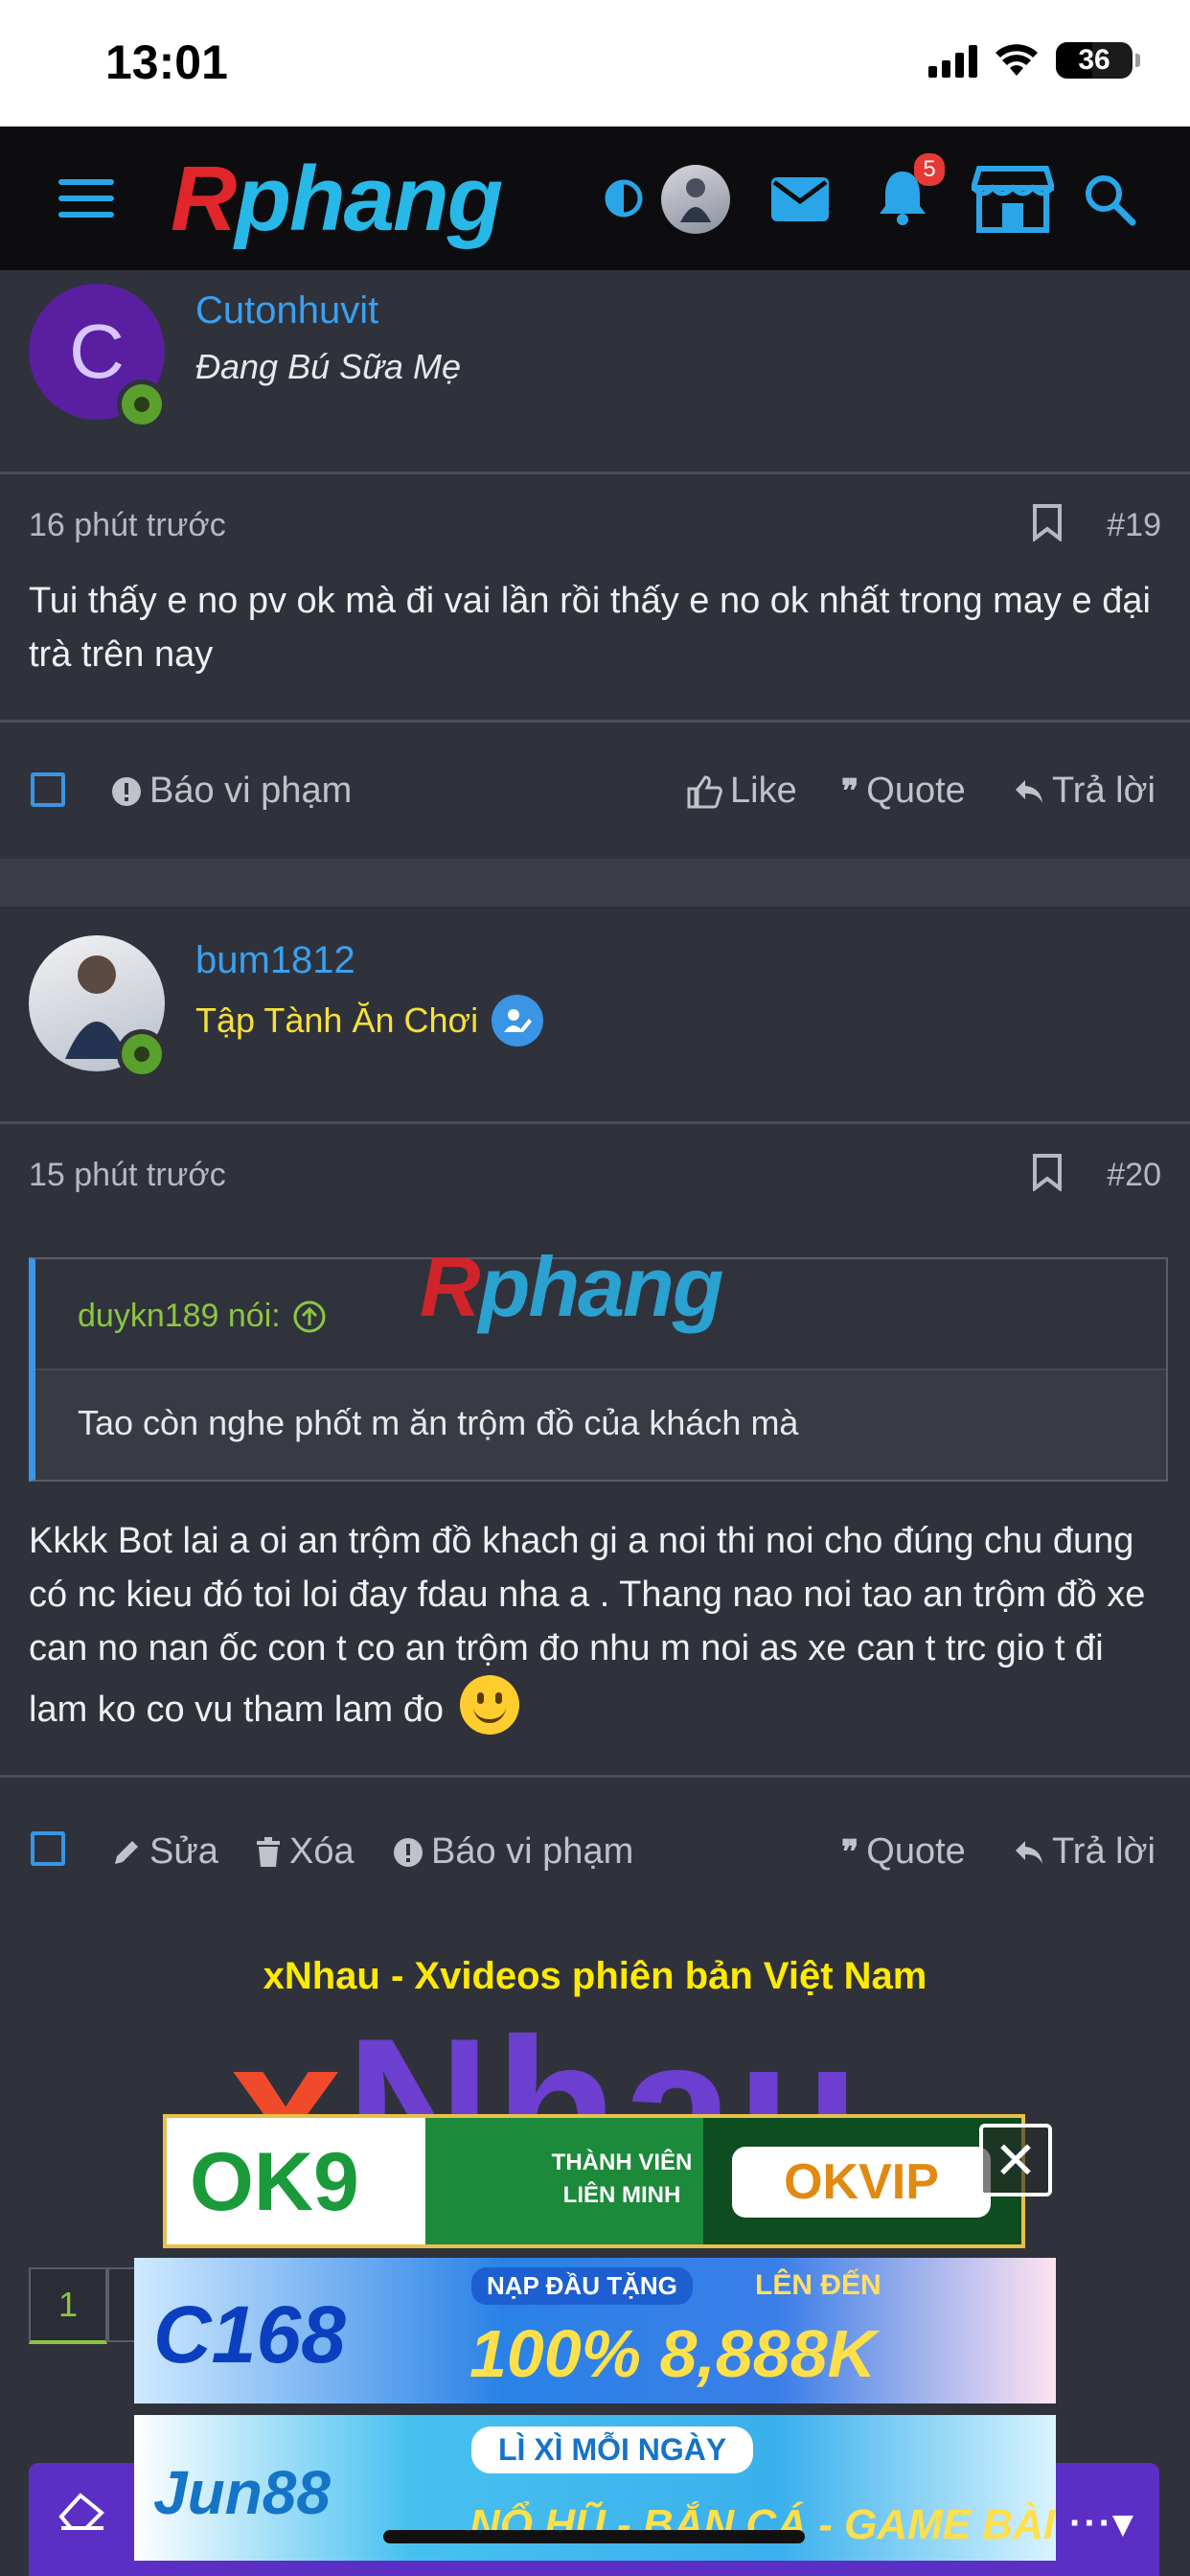 The height and width of the screenshot is (2576, 1190). Describe the element at coordinates (818, 2285) in the screenshot. I see `ad-note: LÊN ĐẾN` at that location.